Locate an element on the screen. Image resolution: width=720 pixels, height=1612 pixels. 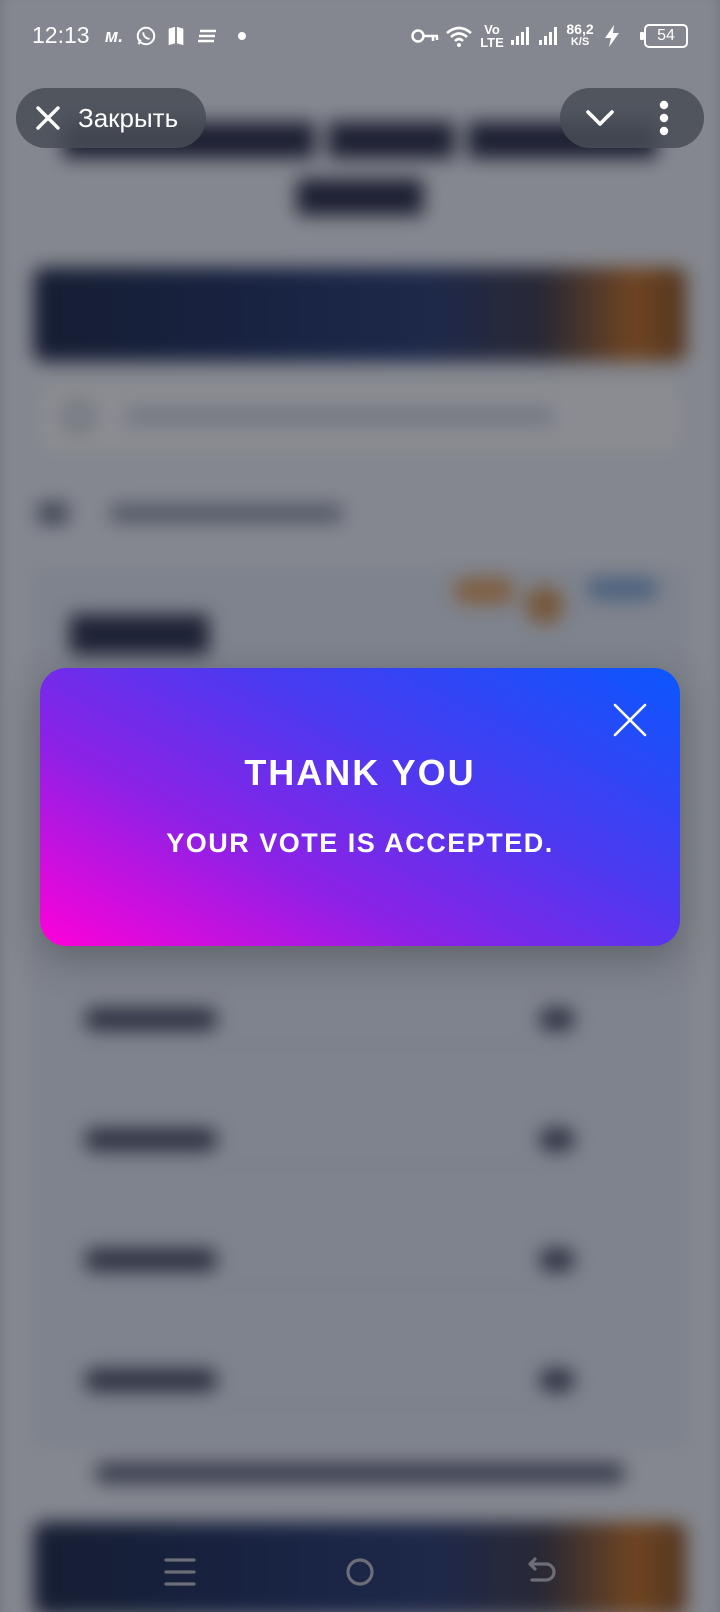
volte-indicator: Vo LTE is located at coordinates (492, 36).